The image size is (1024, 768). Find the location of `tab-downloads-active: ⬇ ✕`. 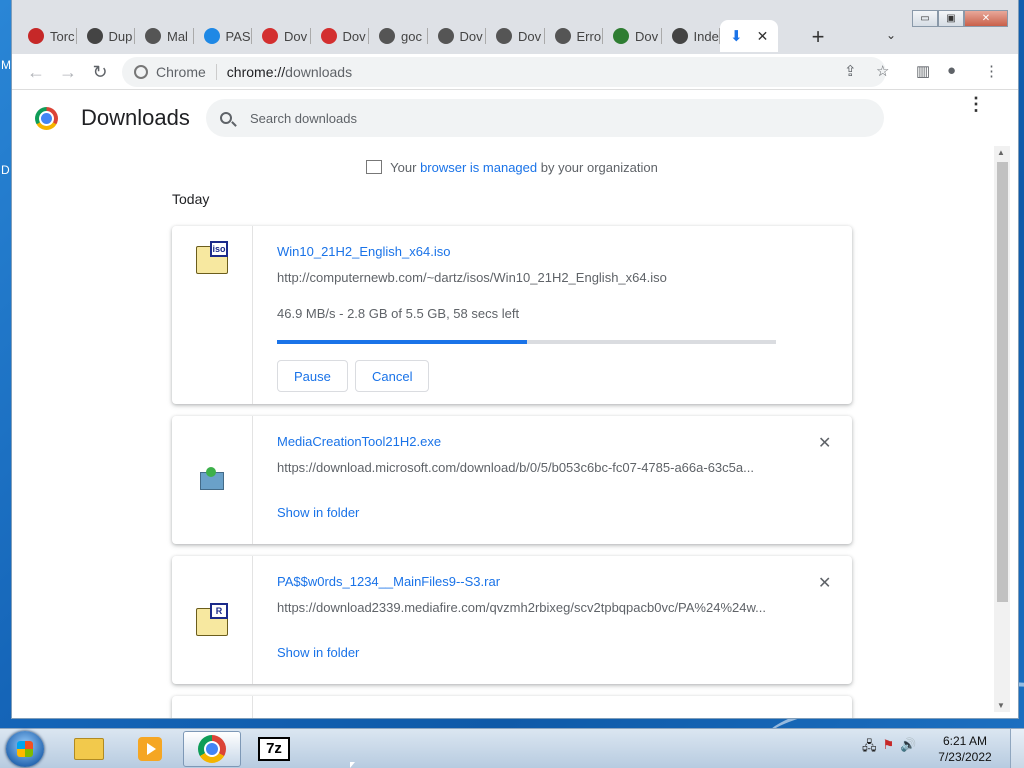

tab-downloads-active: ⬇ ✕ is located at coordinates (749, 36).